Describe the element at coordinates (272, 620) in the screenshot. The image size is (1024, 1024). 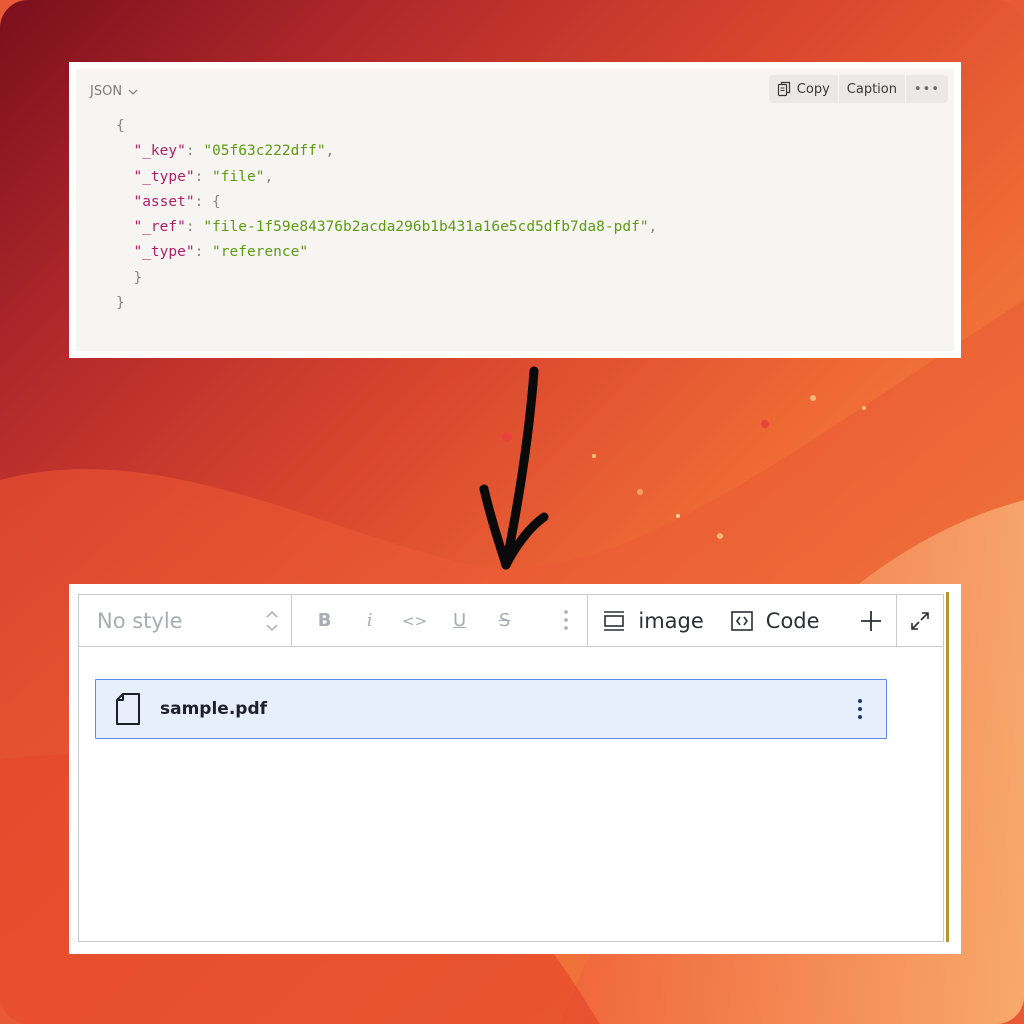
I see `select-arrows-icon` at that location.